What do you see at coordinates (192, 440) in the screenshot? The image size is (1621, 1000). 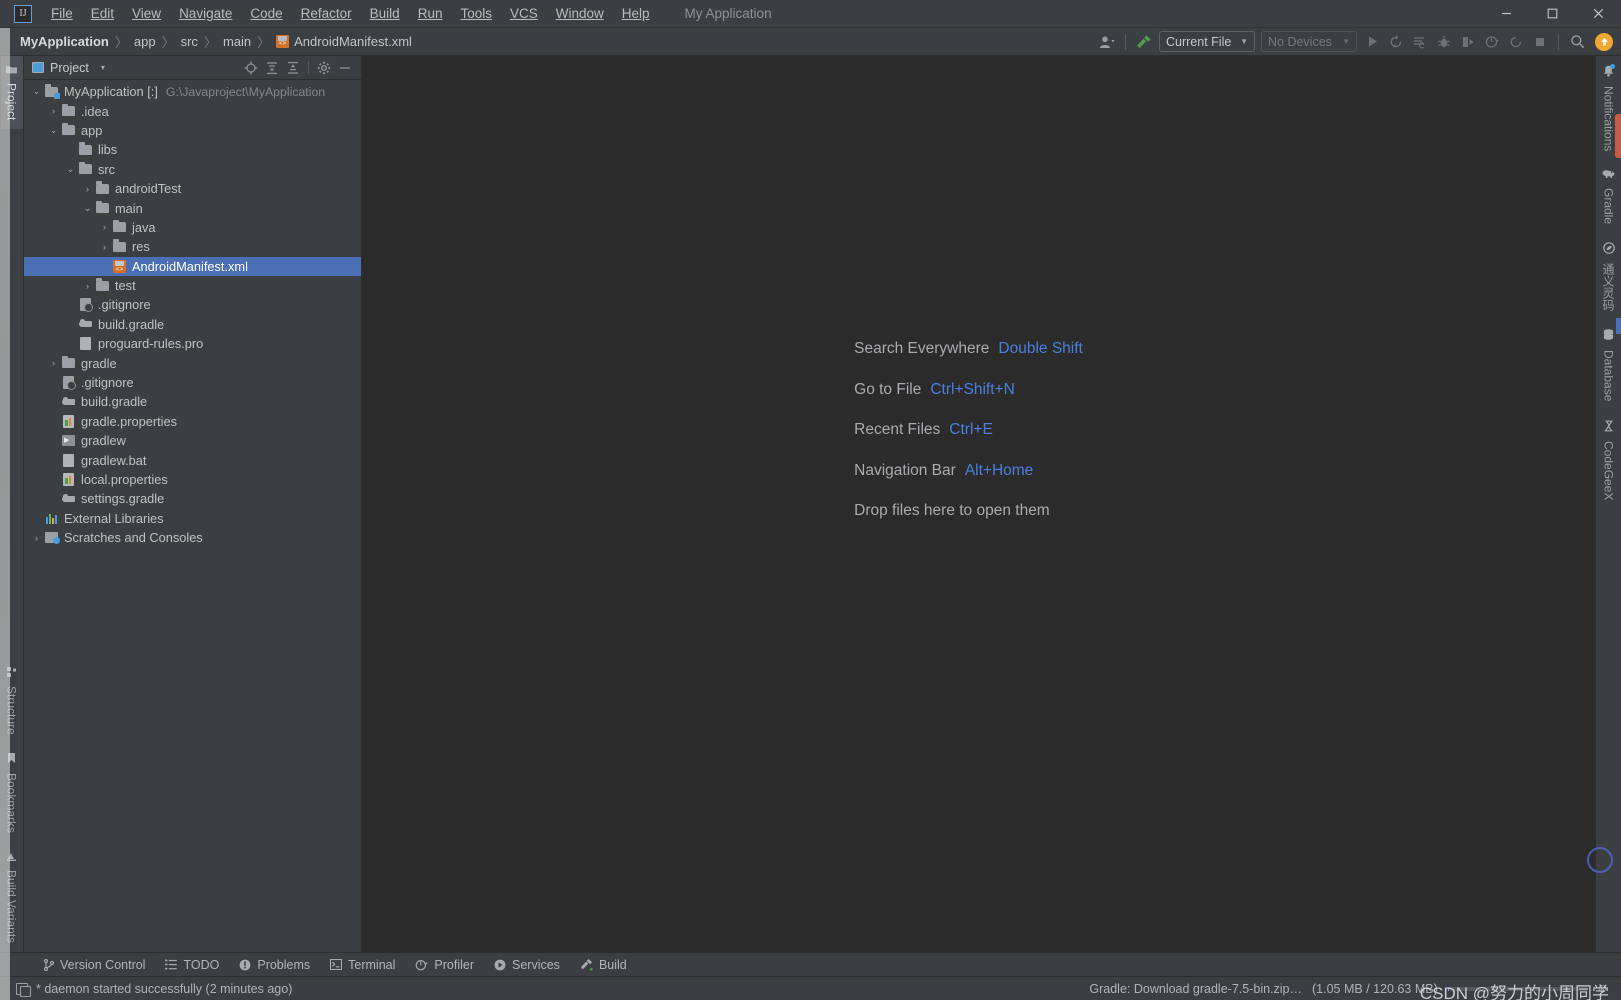 I see `tree-node: › gradlew` at bounding box center [192, 440].